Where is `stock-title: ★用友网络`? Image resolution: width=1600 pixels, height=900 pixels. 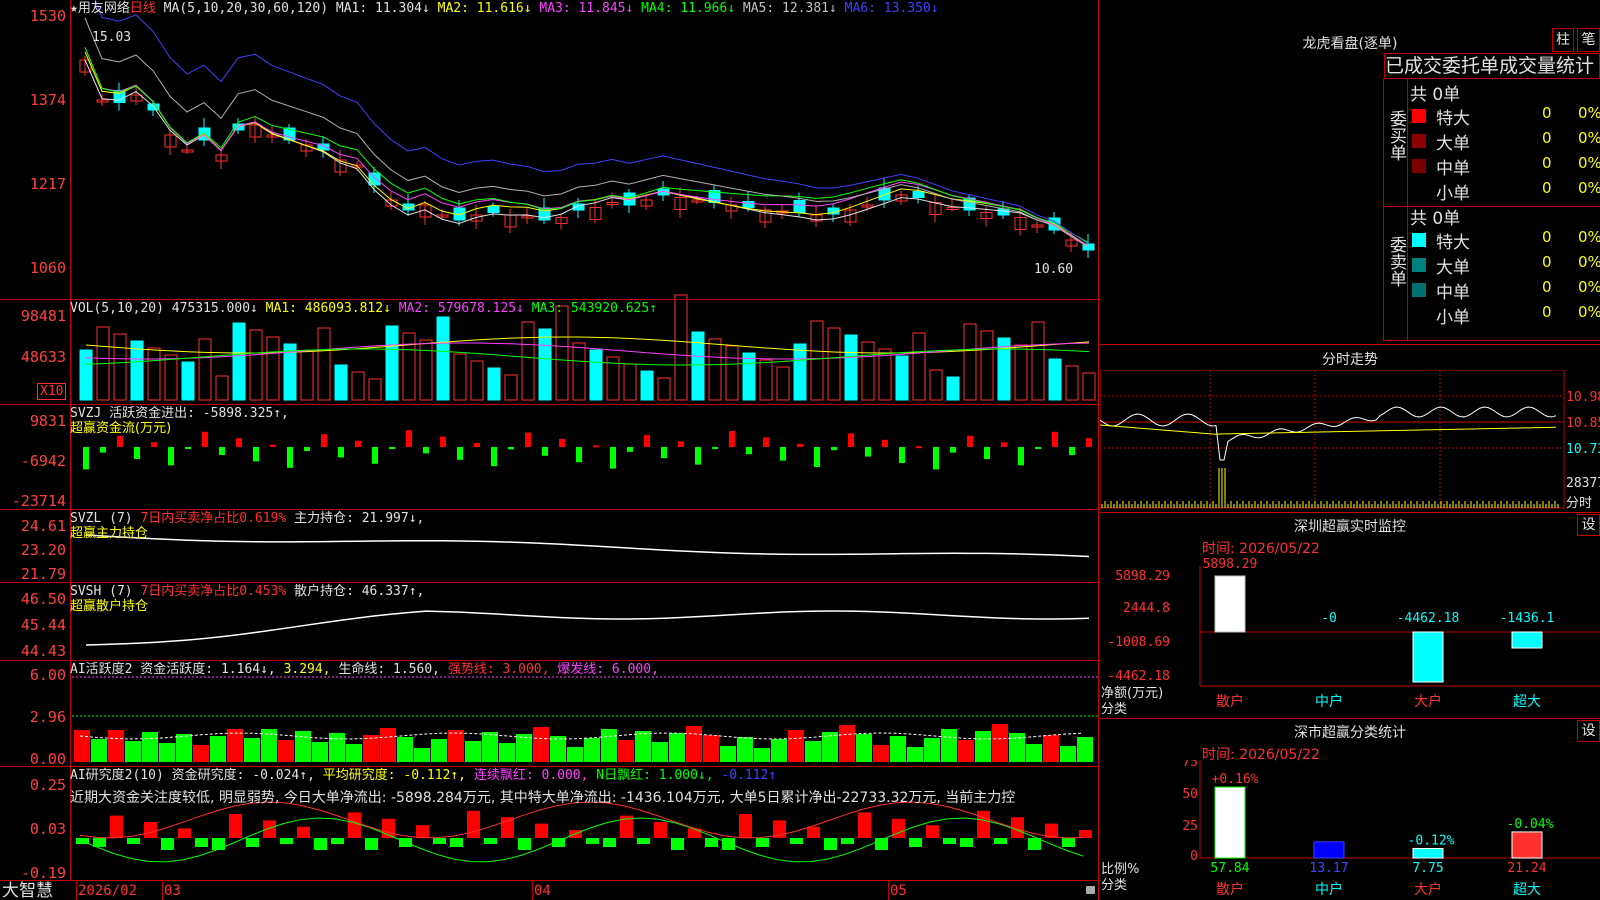
stock-title: ★用友网络 is located at coordinates (100, 8).